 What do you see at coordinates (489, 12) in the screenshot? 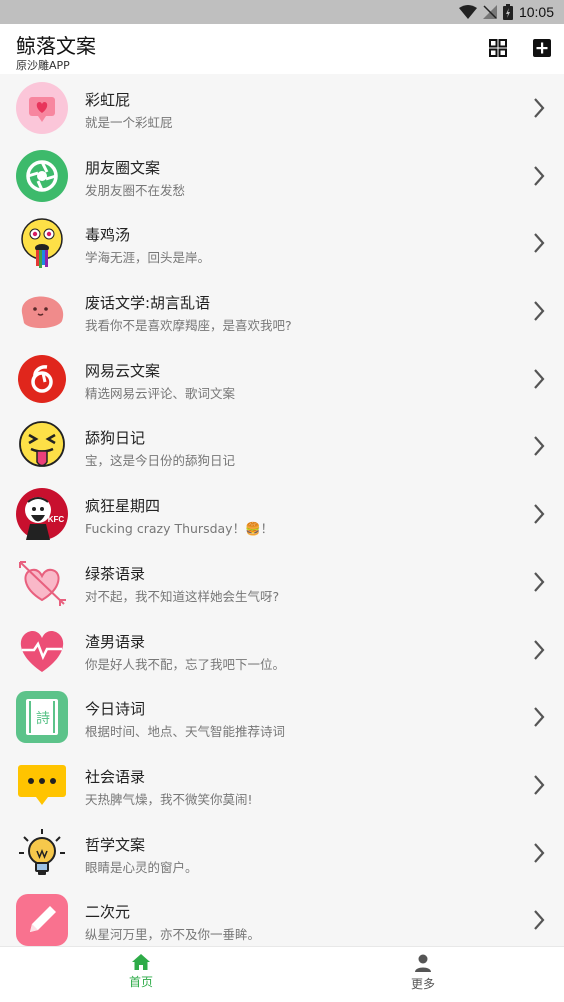
I see `no-signal-icon` at bounding box center [489, 12].